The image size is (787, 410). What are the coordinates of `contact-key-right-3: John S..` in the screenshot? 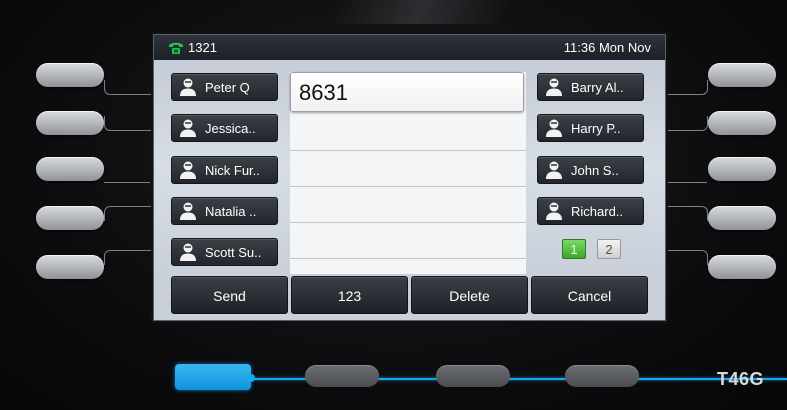 It's located at (590, 170).